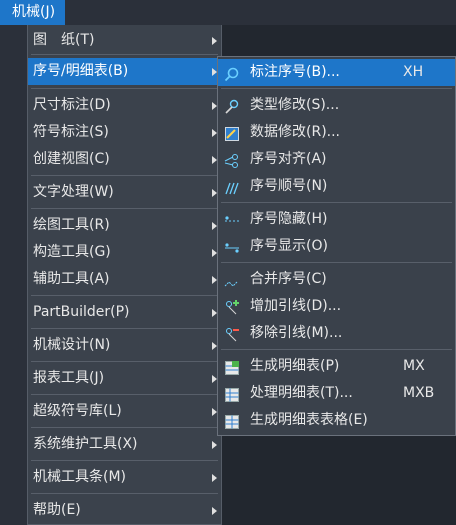  What do you see at coordinates (289, 246) in the screenshot?
I see `submenu-item-label: 序号显示(O)` at bounding box center [289, 246].